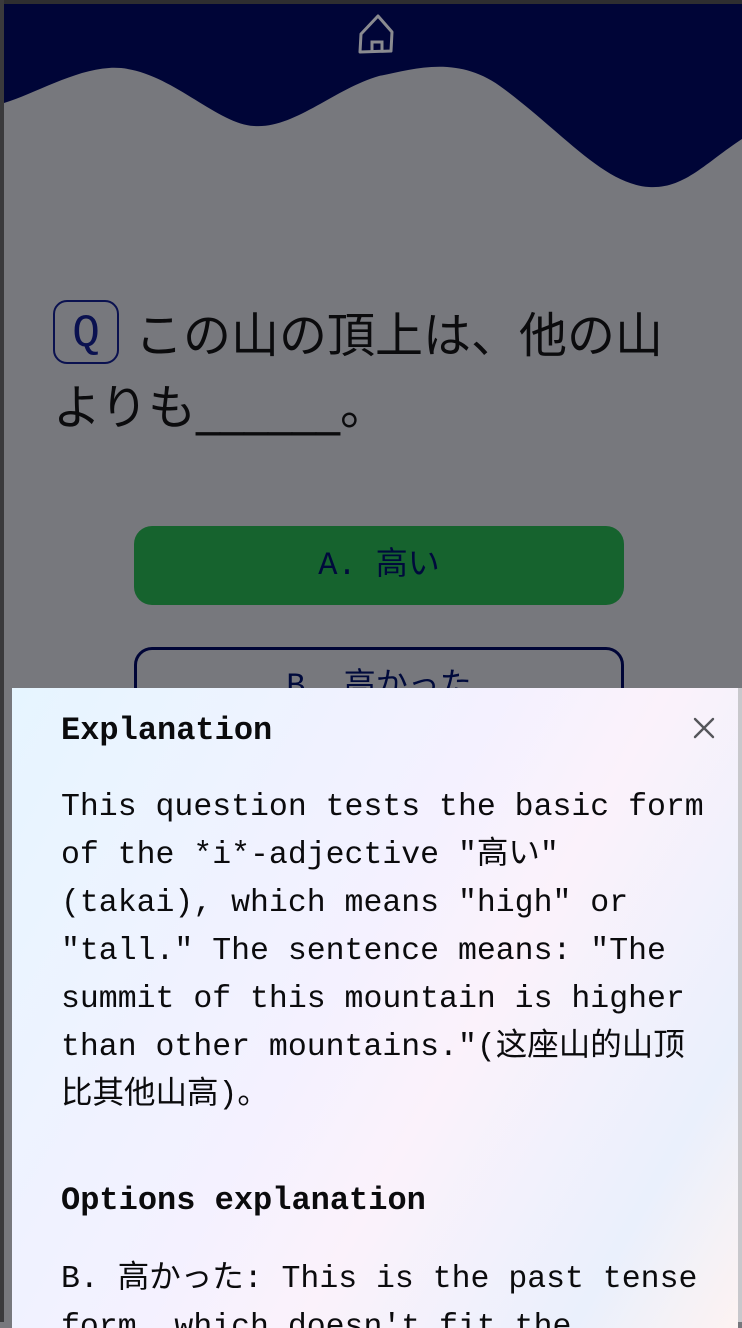 This screenshot has height=1328, width=742. Describe the element at coordinates (86, 332) in the screenshot. I see `question-badge: Q` at that location.